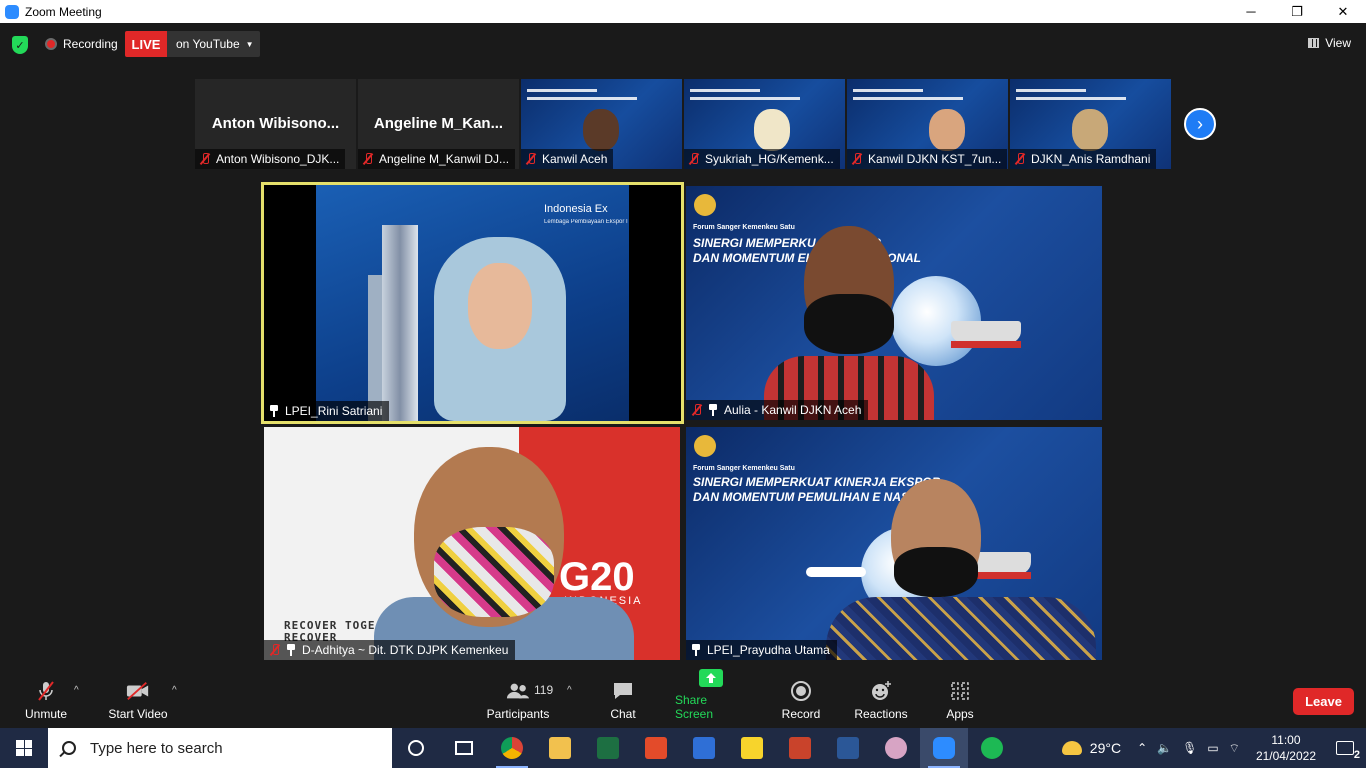  I want to click on participant-name-tag: Aulia - Kanwil DJKN Aceh, so click(777, 410).